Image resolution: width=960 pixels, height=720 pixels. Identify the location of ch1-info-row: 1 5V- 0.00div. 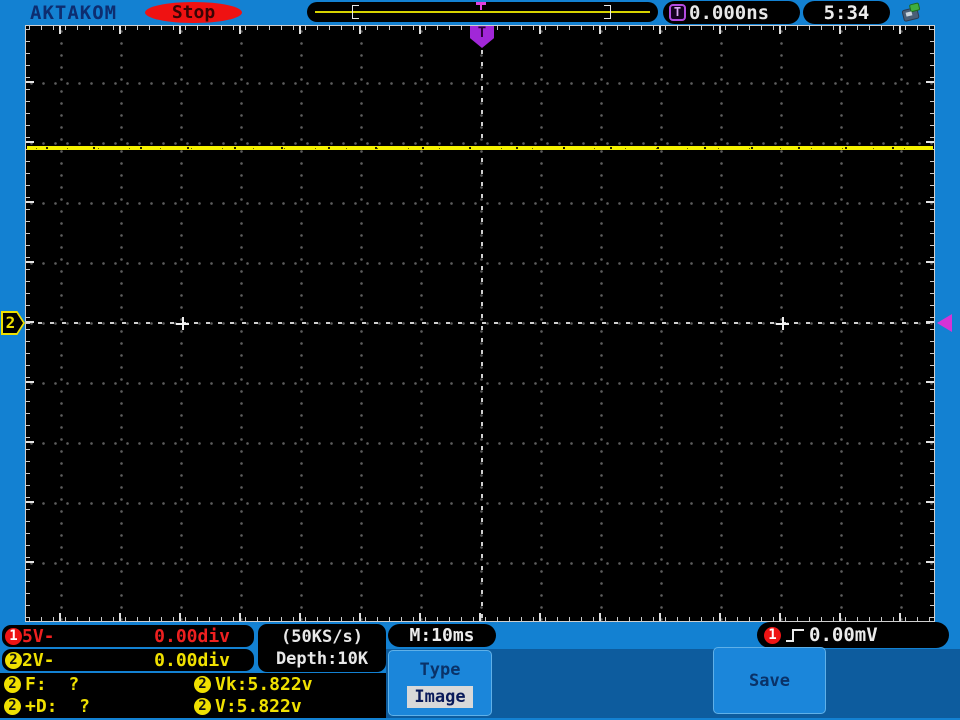
(128, 636).